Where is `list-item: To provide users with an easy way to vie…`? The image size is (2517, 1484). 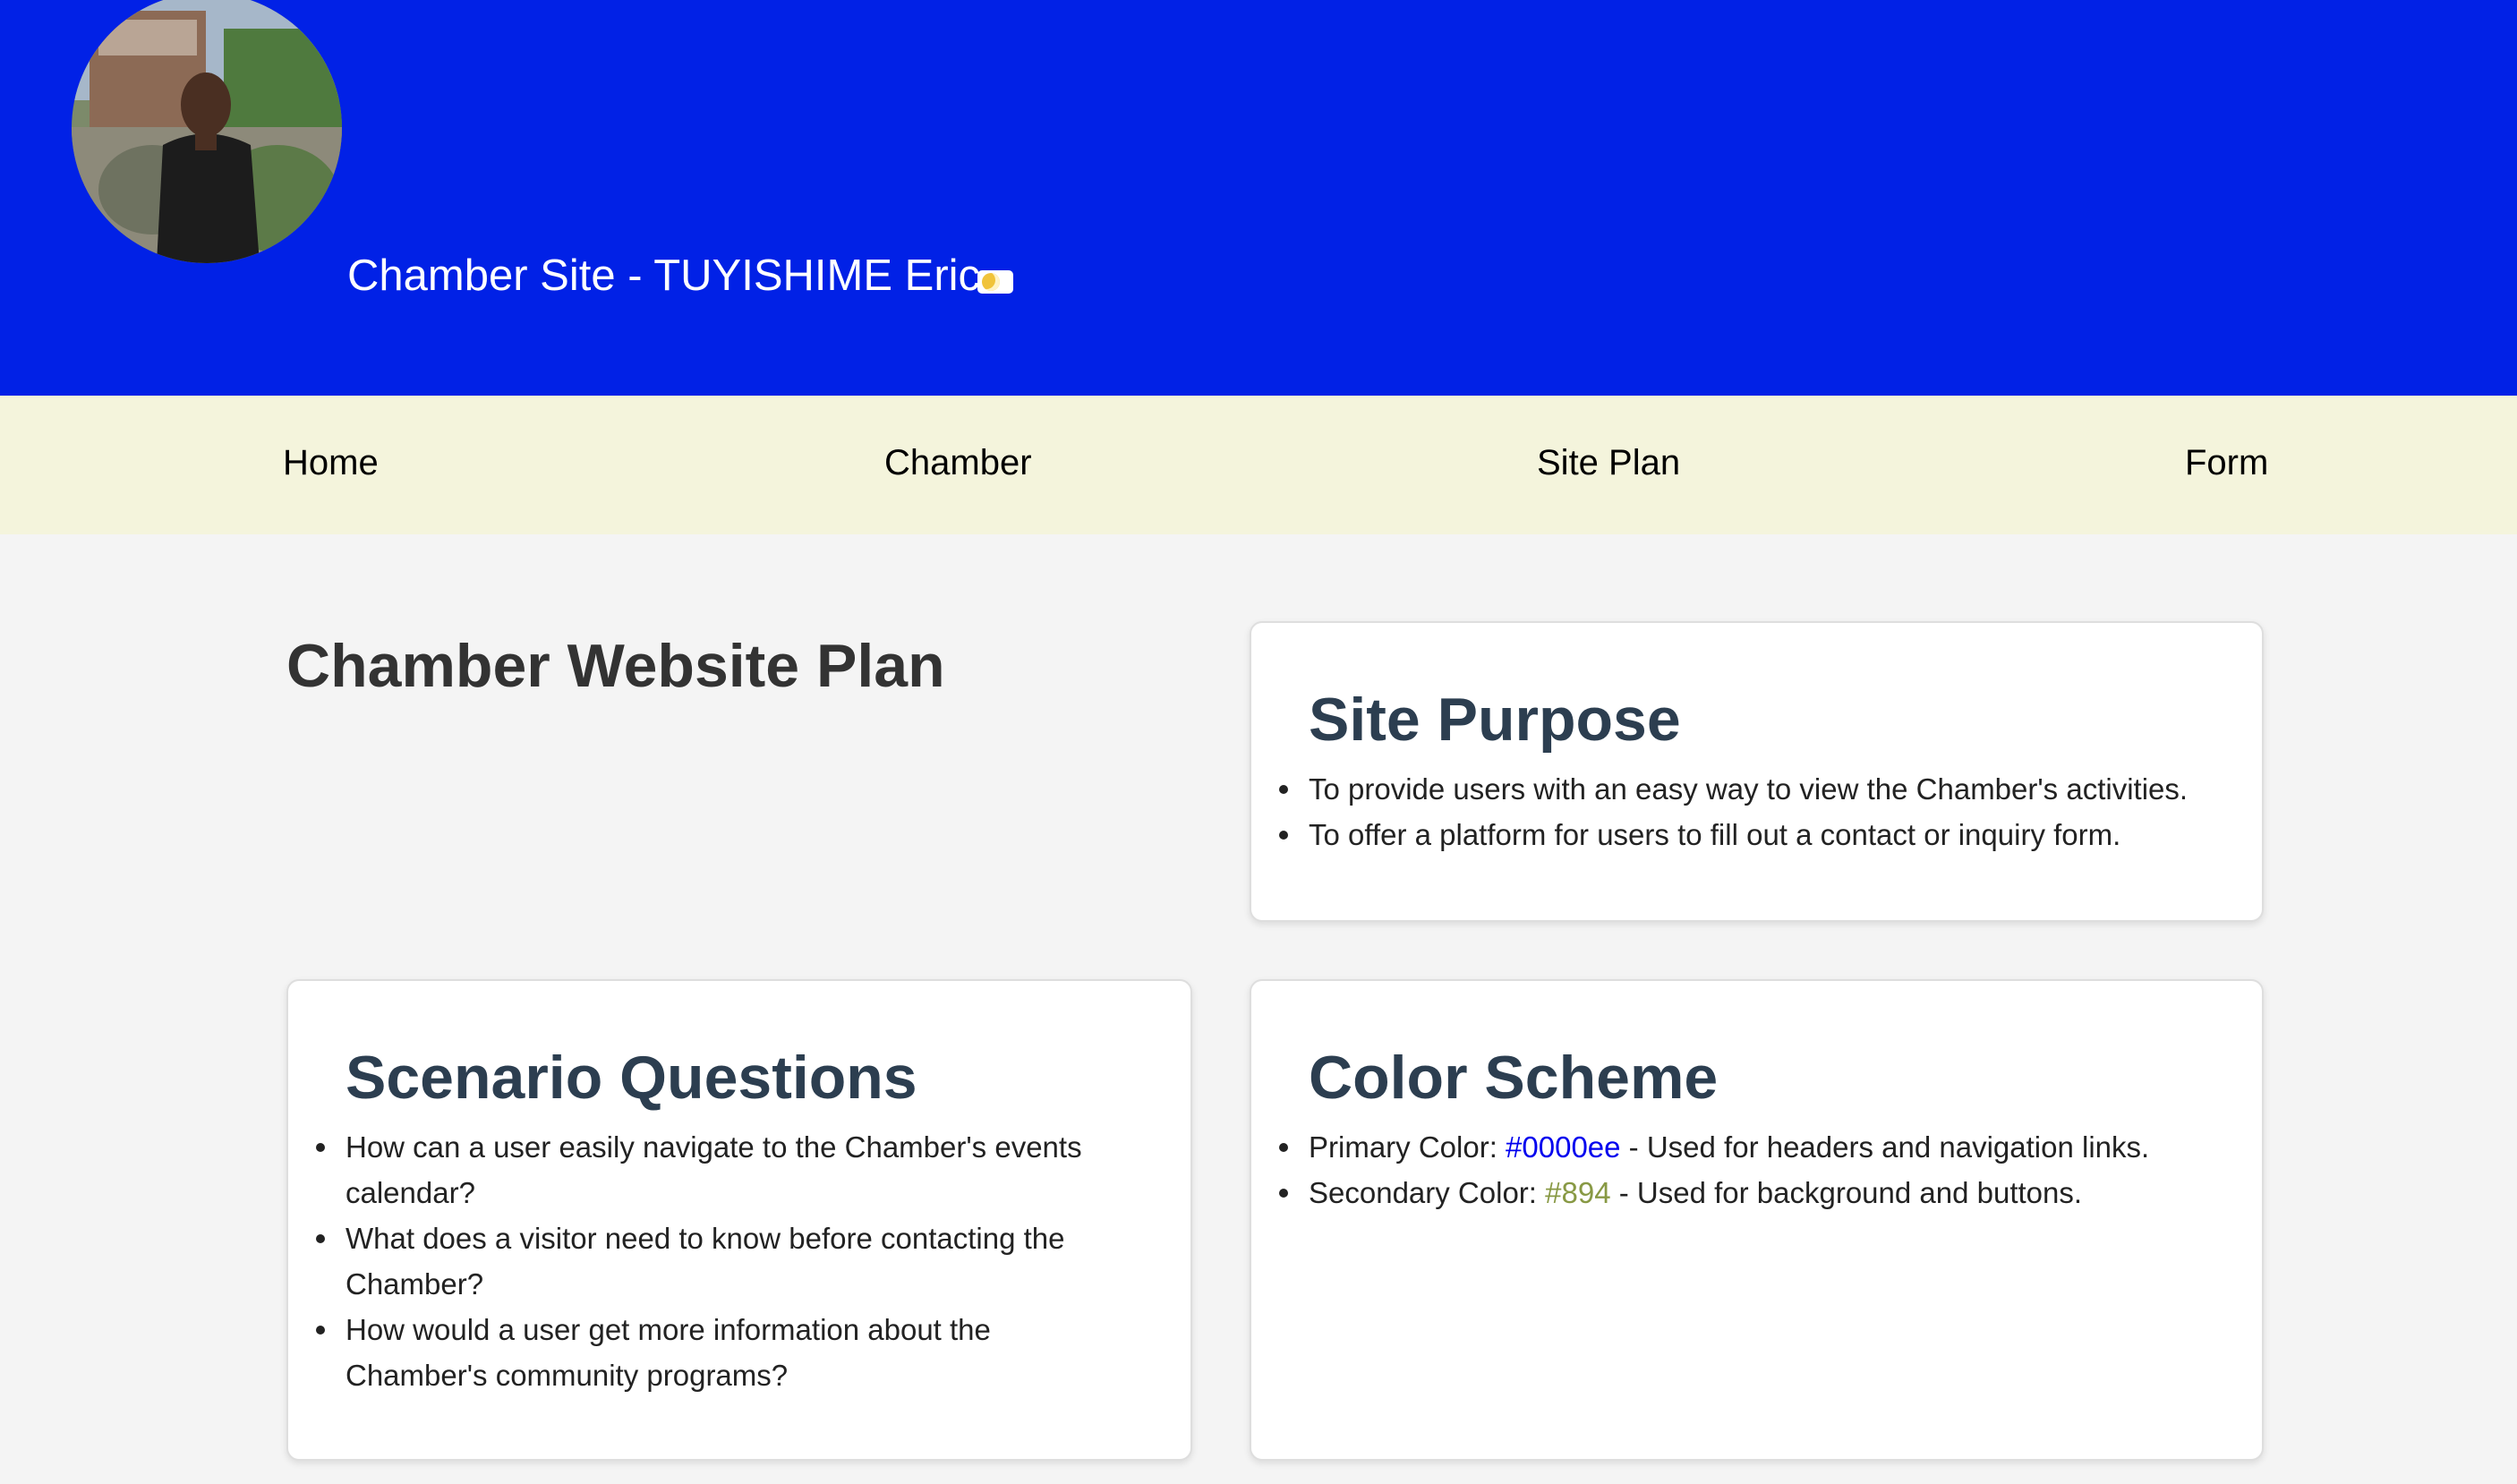
list-item: To provide users with an easy way to vie… is located at coordinates (1755, 789).